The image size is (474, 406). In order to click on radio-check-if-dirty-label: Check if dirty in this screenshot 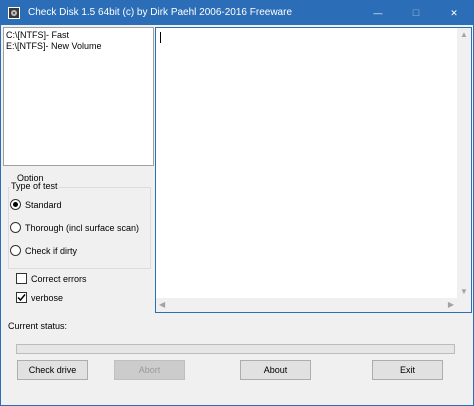, I will do `click(51, 250)`.